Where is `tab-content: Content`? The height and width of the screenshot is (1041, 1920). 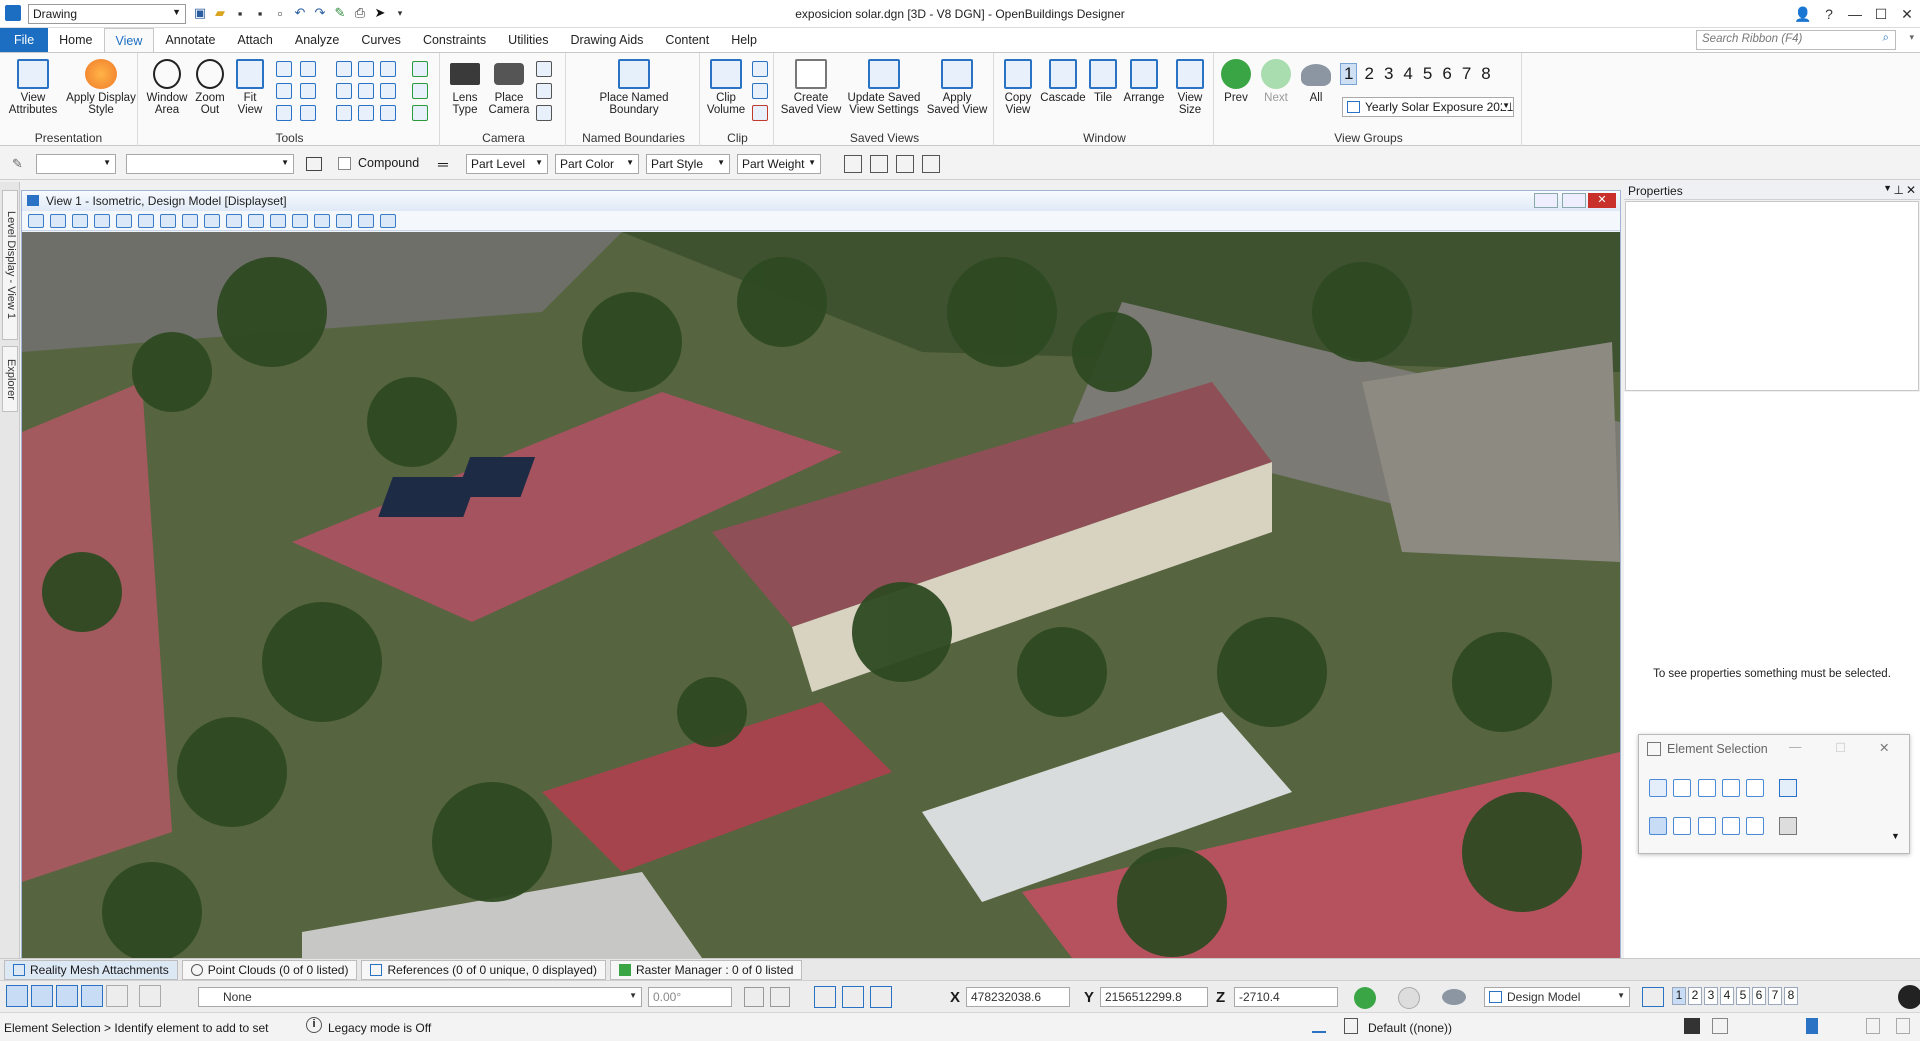 tab-content: Content is located at coordinates (687, 40).